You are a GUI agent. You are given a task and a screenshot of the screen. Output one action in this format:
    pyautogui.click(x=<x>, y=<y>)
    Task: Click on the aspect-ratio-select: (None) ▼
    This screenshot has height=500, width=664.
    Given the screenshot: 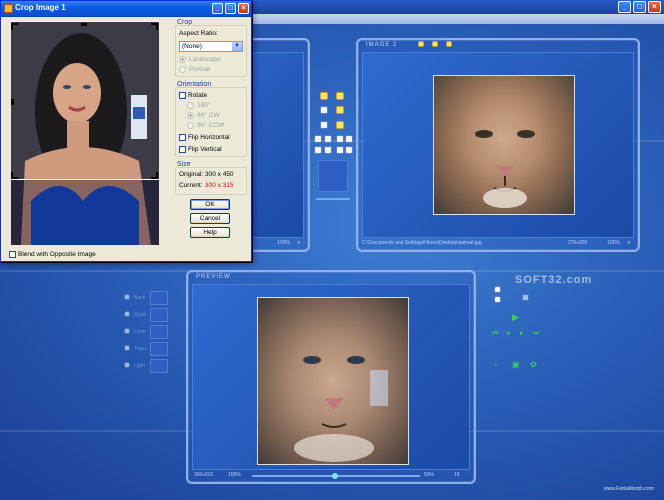 What is the action you would take?
    pyautogui.click(x=211, y=46)
    